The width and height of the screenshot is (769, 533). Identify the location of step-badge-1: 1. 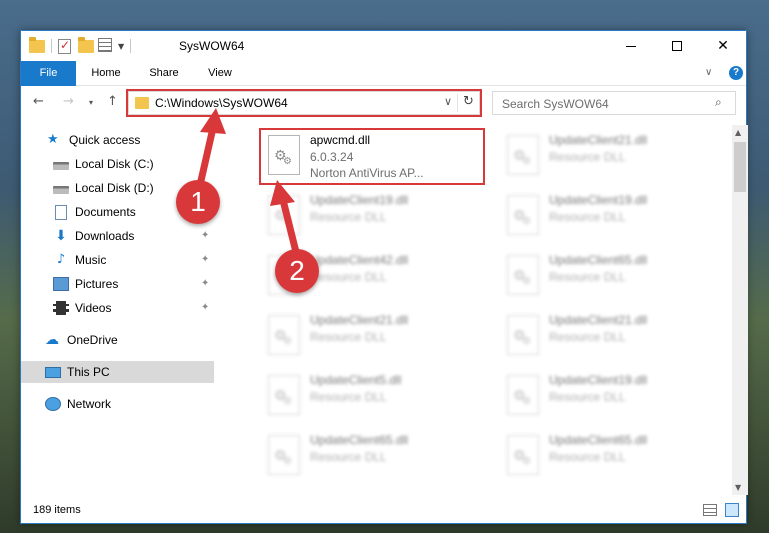
(198, 202).